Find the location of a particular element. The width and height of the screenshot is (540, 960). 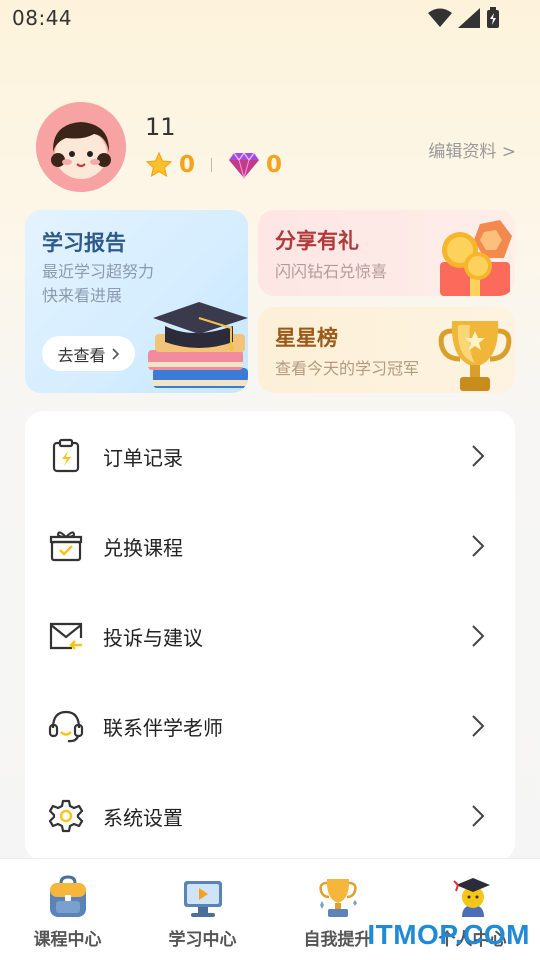

stats-row: 0 0 is located at coordinates (213, 165).